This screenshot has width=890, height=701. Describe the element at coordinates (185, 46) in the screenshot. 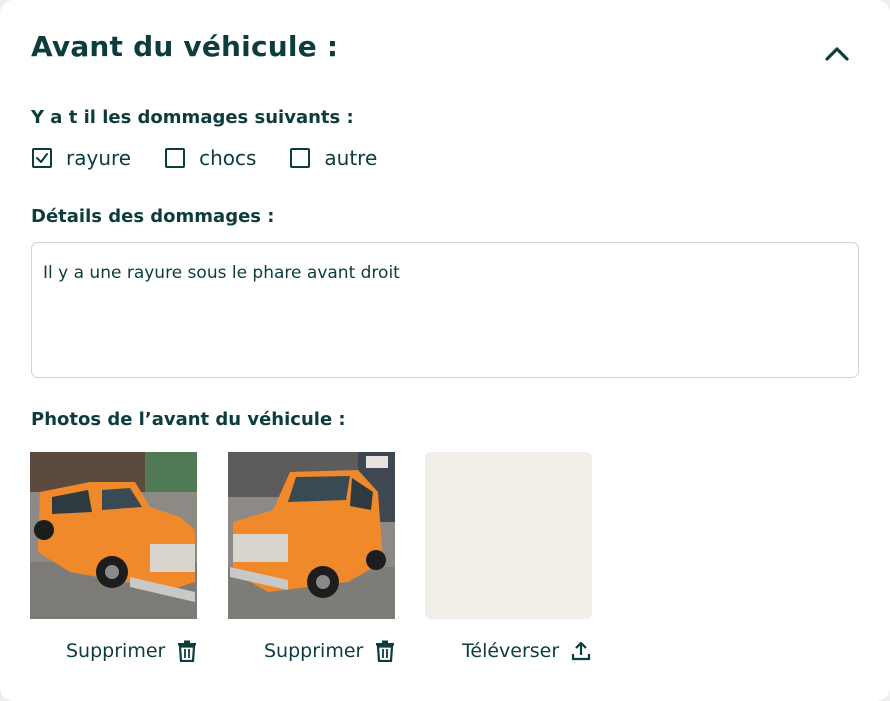

I see `section-title: Avant du véhicule :` at that location.